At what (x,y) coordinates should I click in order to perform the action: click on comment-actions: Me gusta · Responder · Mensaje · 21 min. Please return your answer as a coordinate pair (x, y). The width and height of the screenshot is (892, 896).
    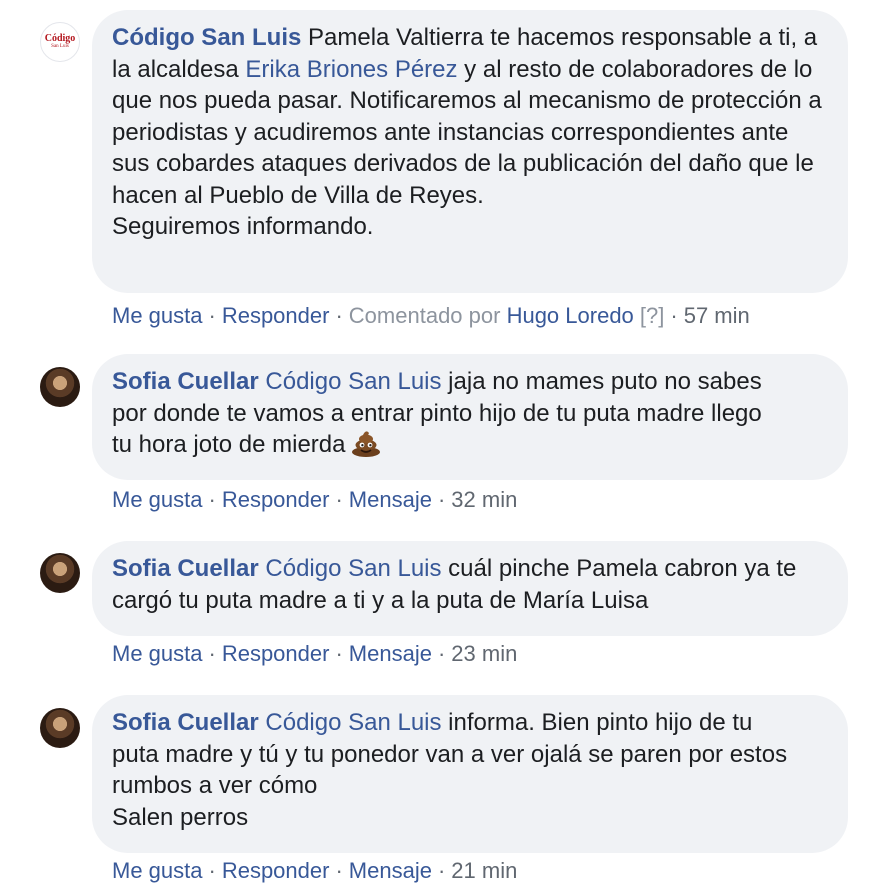
    Looking at the image, I should click on (314, 871).